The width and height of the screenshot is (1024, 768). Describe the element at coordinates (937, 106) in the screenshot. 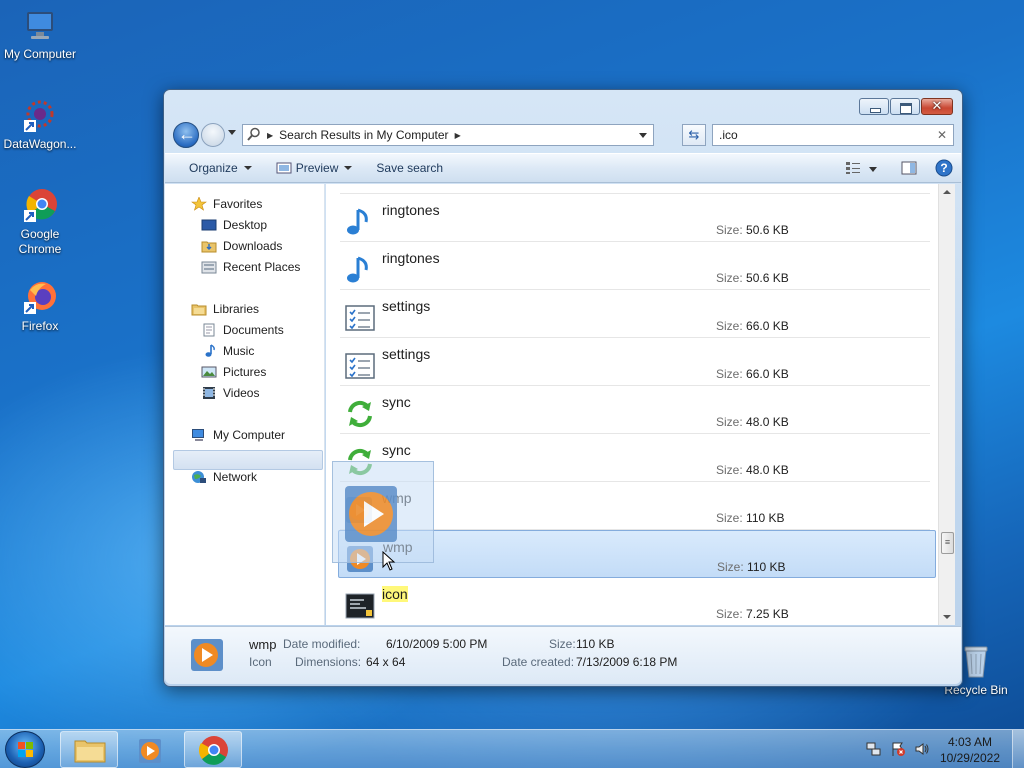

I see `close-button: ✕` at that location.